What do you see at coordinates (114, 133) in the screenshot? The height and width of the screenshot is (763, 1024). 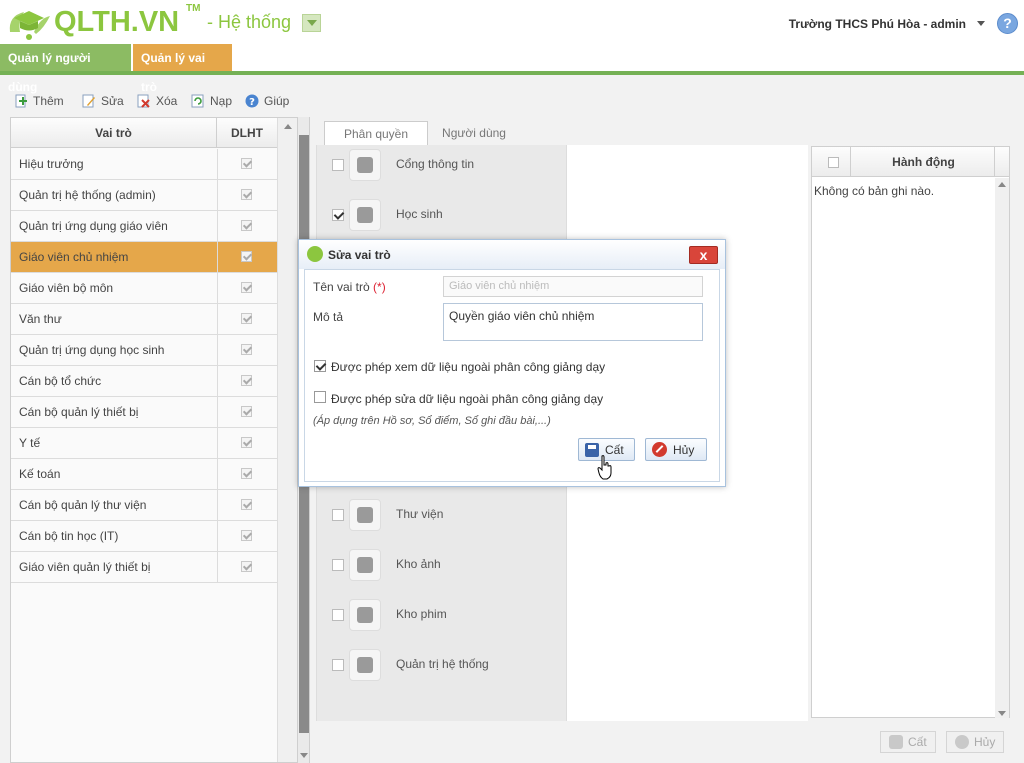 I see `column-header-role: Vai trò` at bounding box center [114, 133].